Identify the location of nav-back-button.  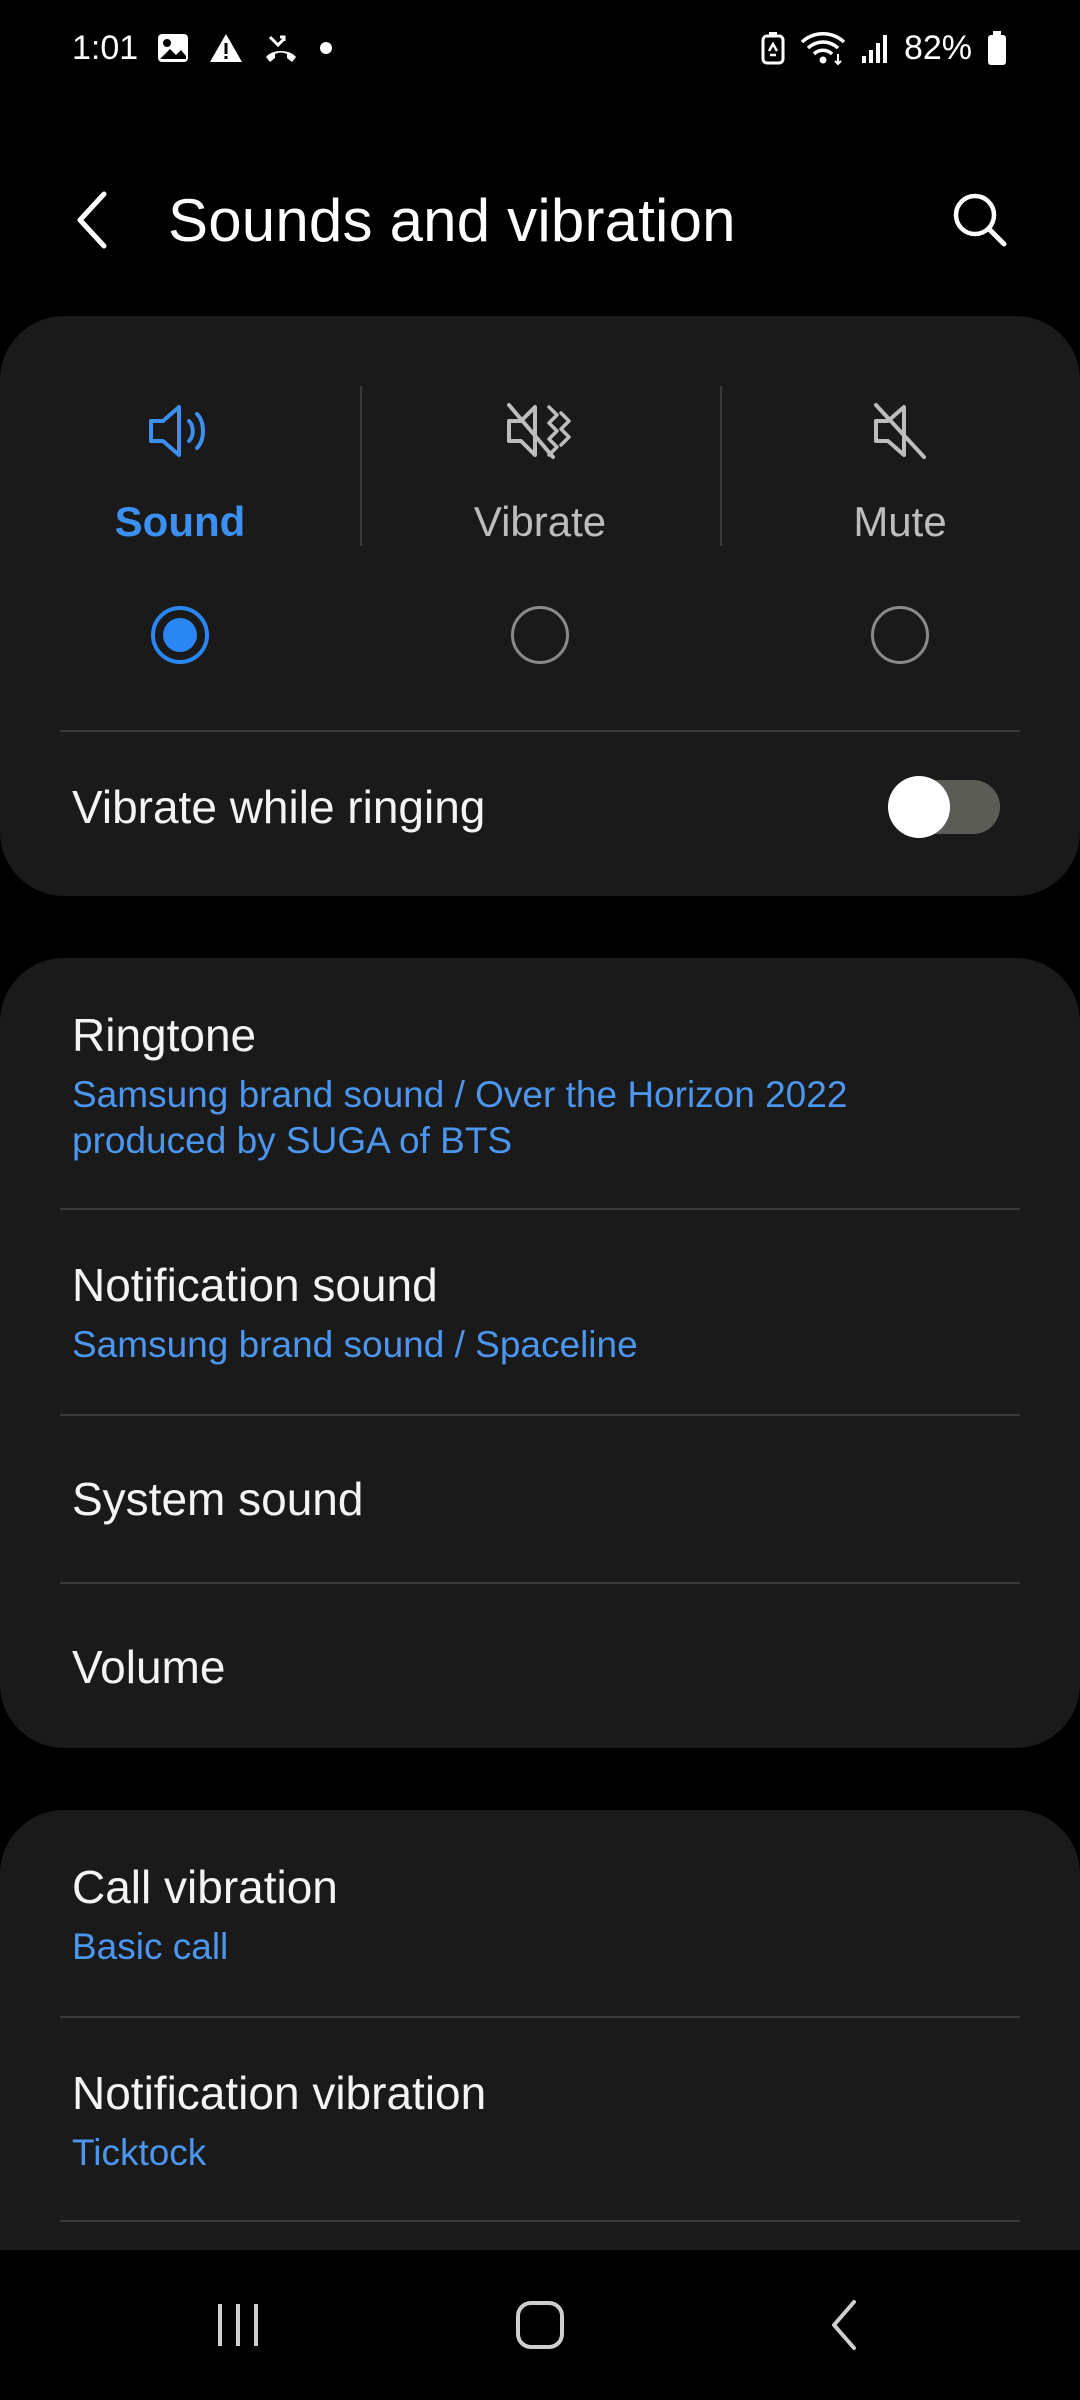
(844, 2325).